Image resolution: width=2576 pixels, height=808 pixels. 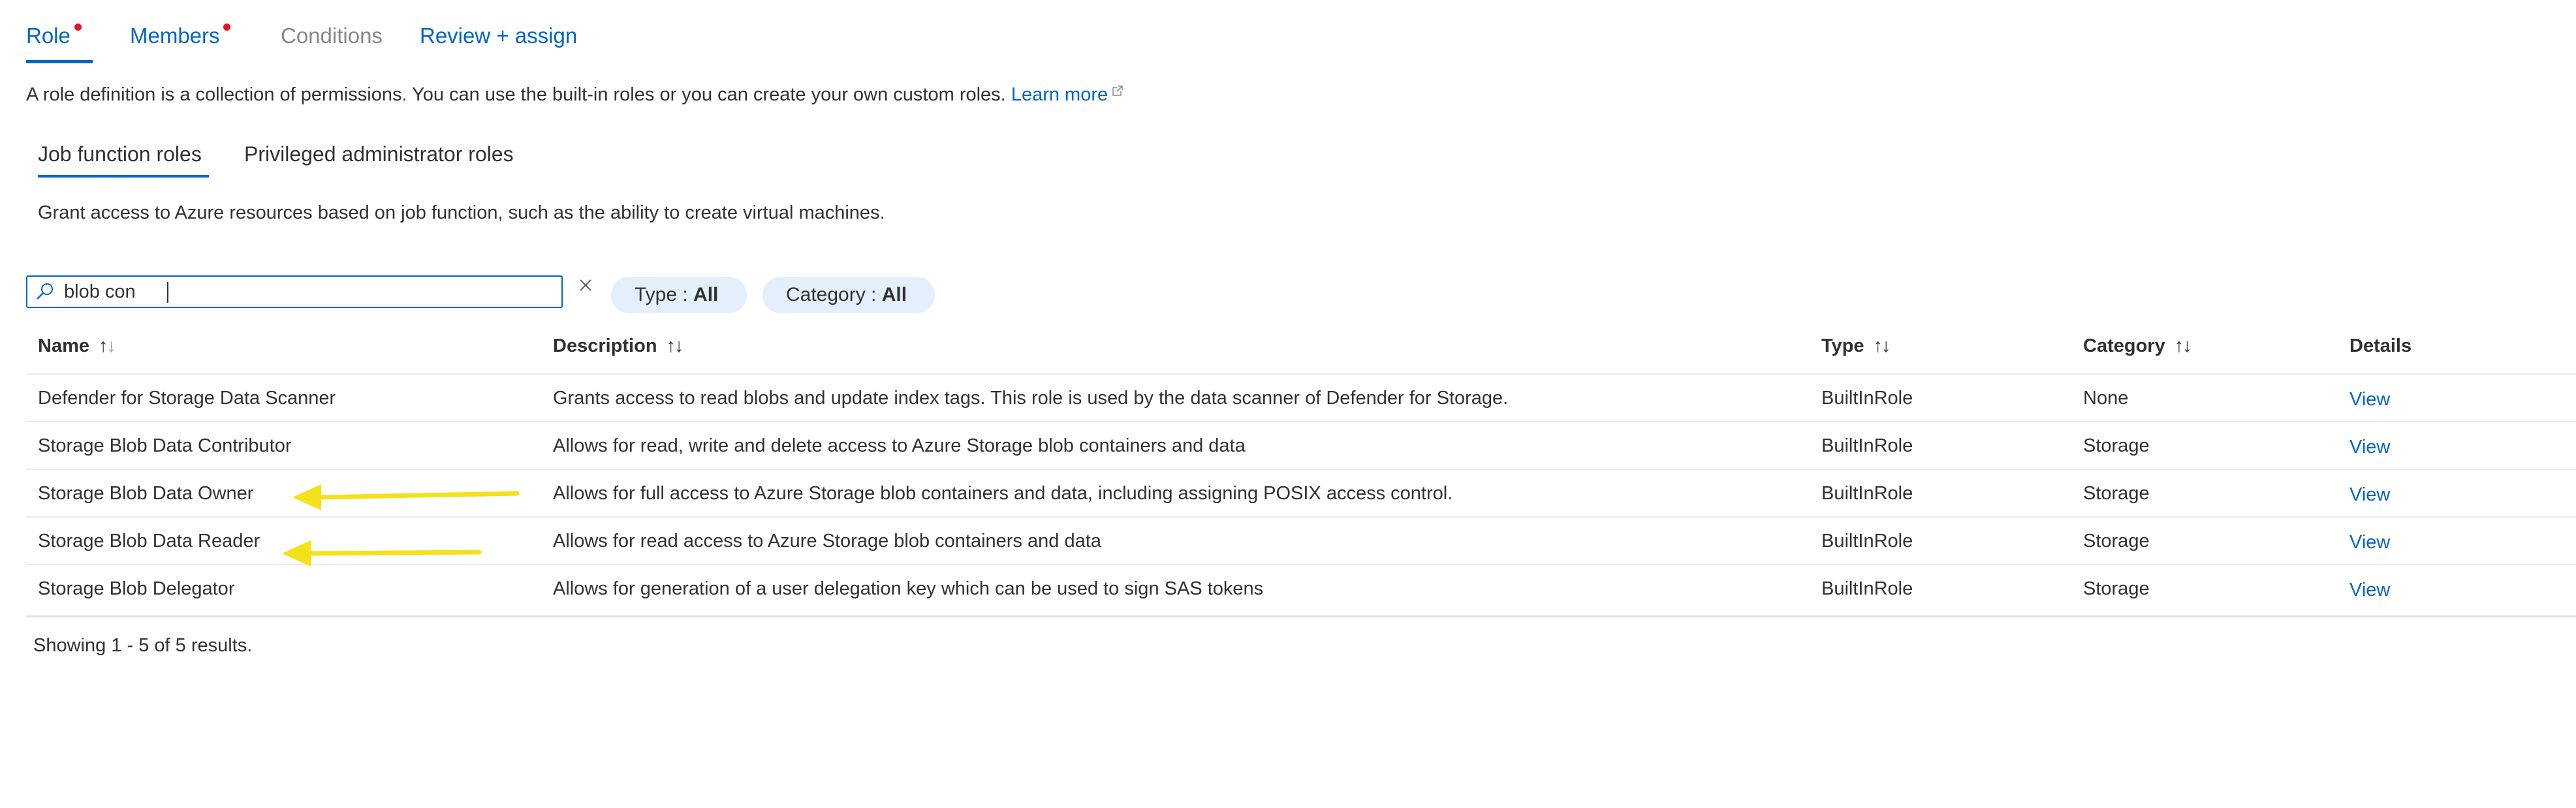 What do you see at coordinates (64, 346) in the screenshot?
I see `column-header-name-label: Name` at bounding box center [64, 346].